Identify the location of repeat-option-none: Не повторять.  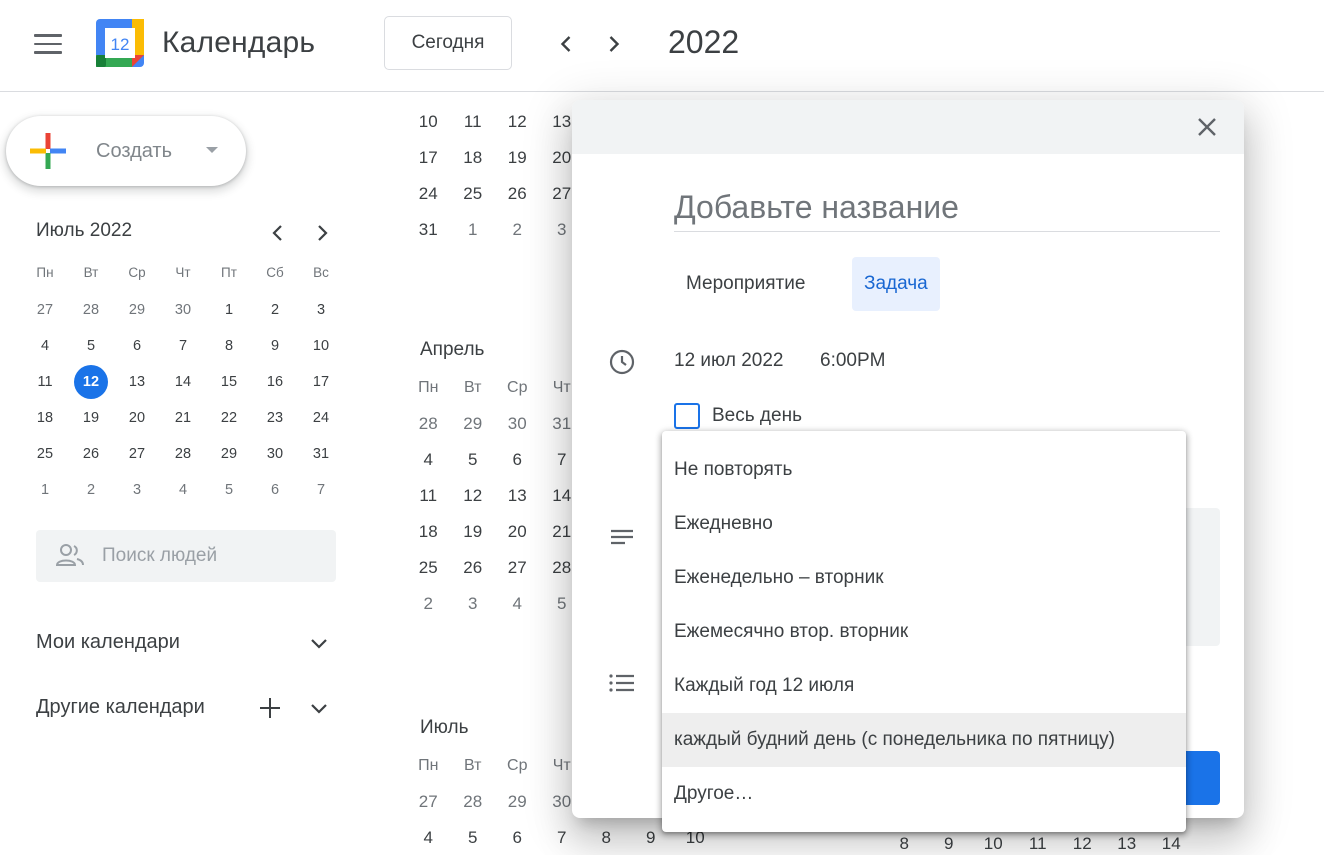
(924, 470).